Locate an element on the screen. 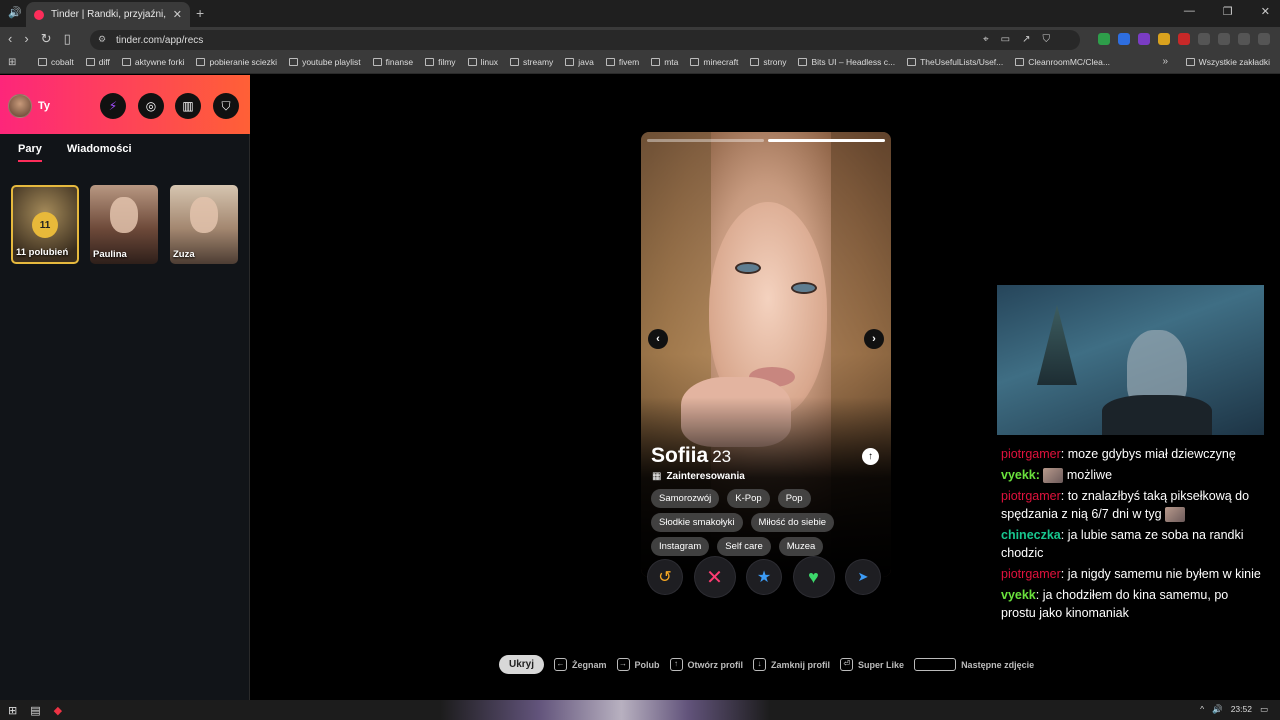 This screenshot has height=720, width=1280. brave-browser-icon: ◆ is located at coordinates (58, 710).